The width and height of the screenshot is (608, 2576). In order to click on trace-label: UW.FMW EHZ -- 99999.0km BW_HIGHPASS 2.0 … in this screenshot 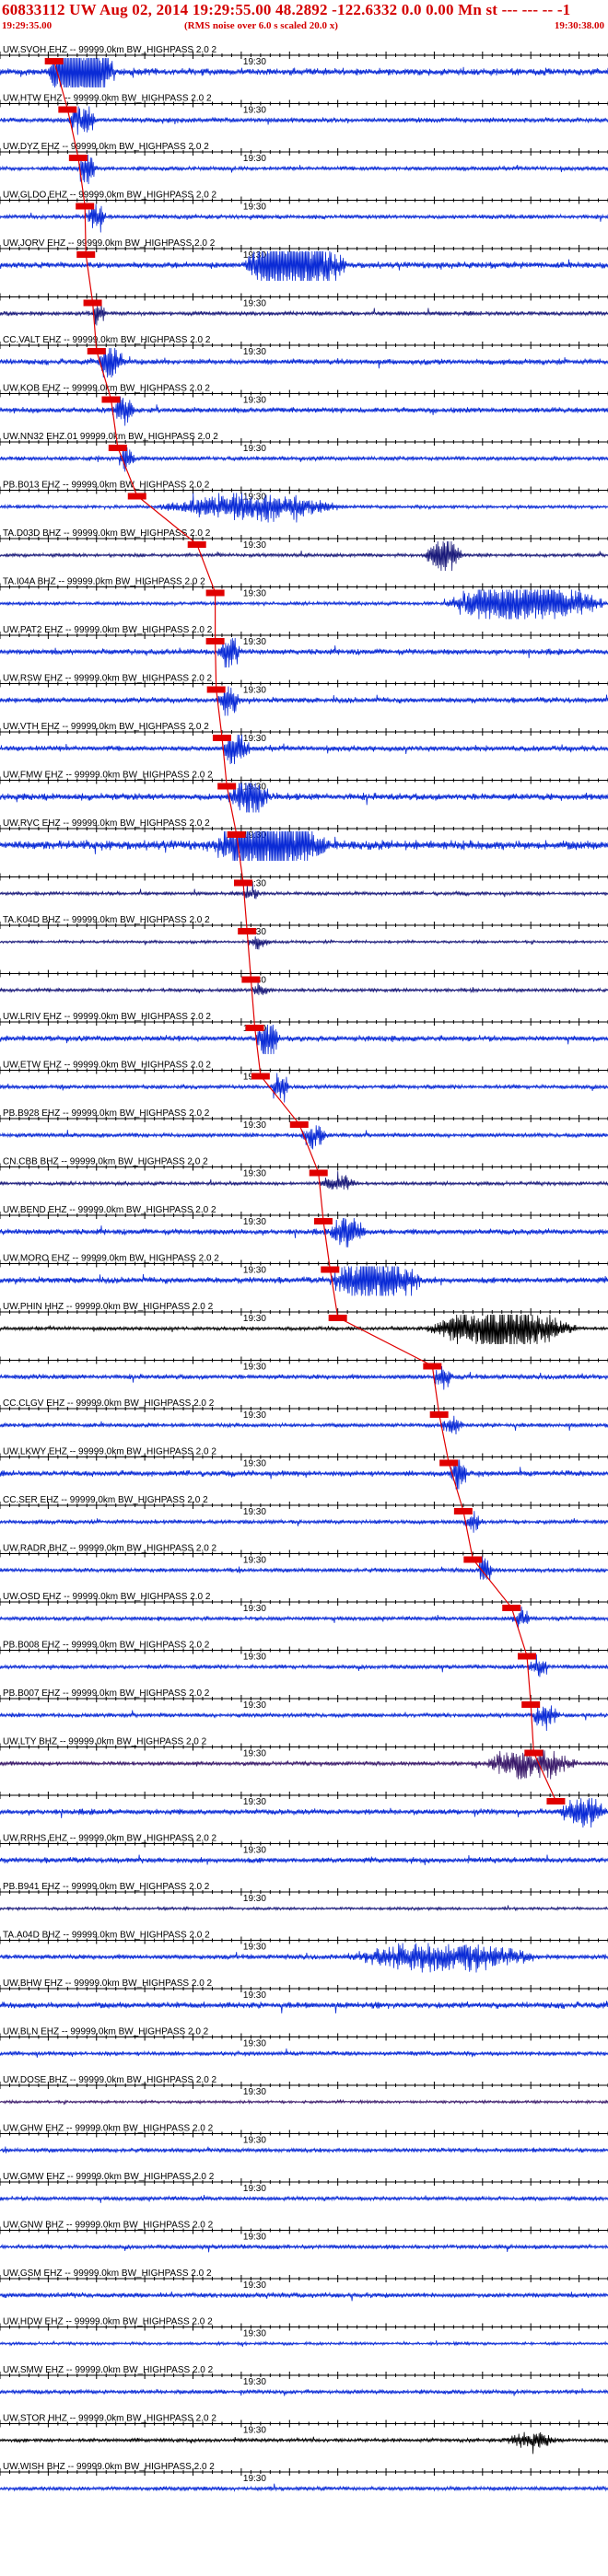, I will do `click(108, 776)`.